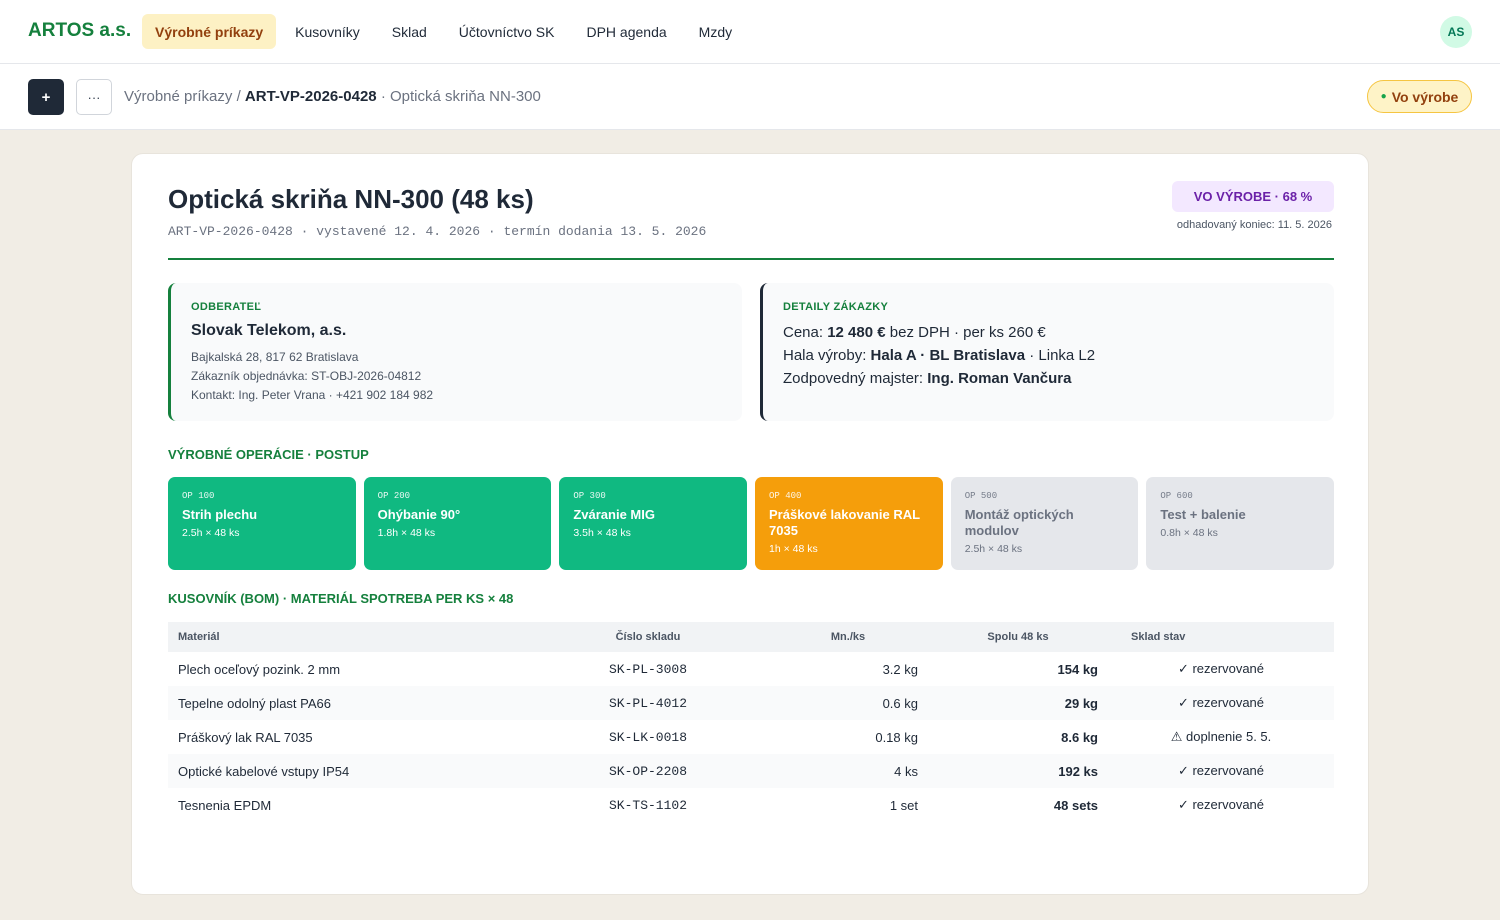 This screenshot has height=920, width=1500. I want to click on operation-code: OP 500, so click(981, 496).